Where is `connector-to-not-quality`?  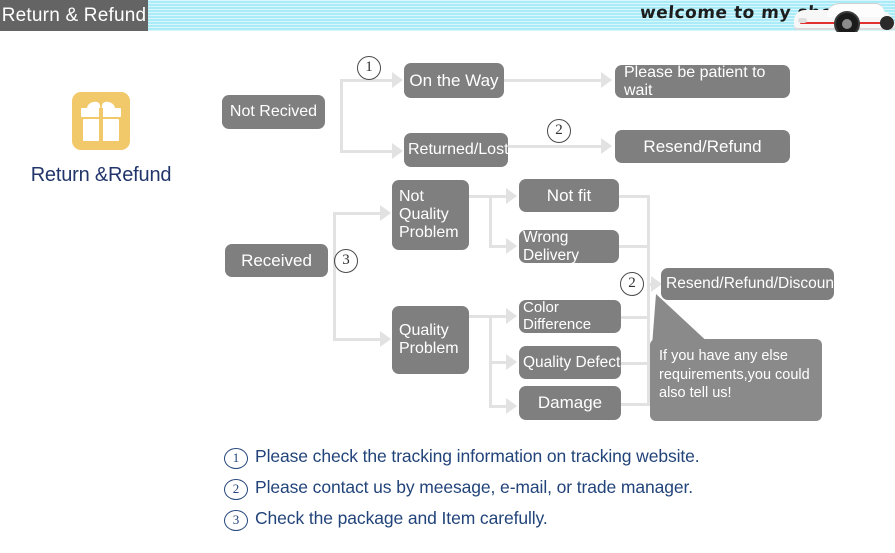 connector-to-not-quality is located at coordinates (358, 213).